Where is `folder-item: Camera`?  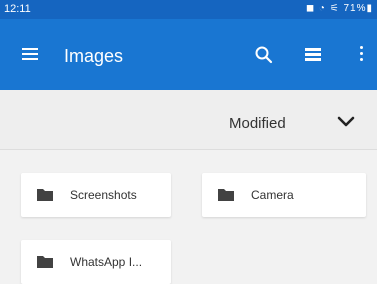
folder-item: Camera is located at coordinates (284, 195).